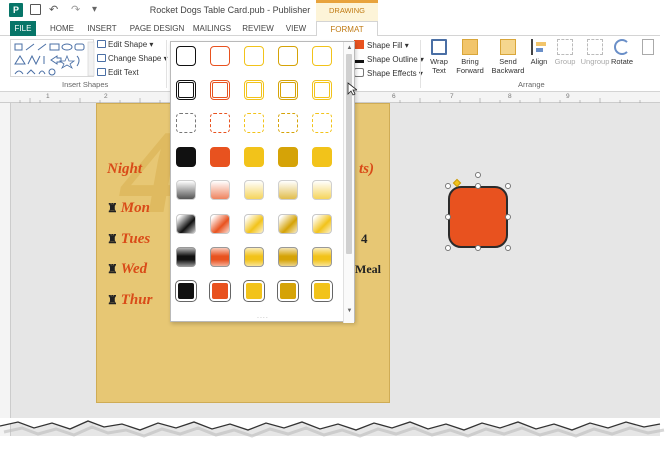  Describe the element at coordinates (127, 269) in the screenshot. I see `card-text-wednesday: ♜ Wed` at that location.